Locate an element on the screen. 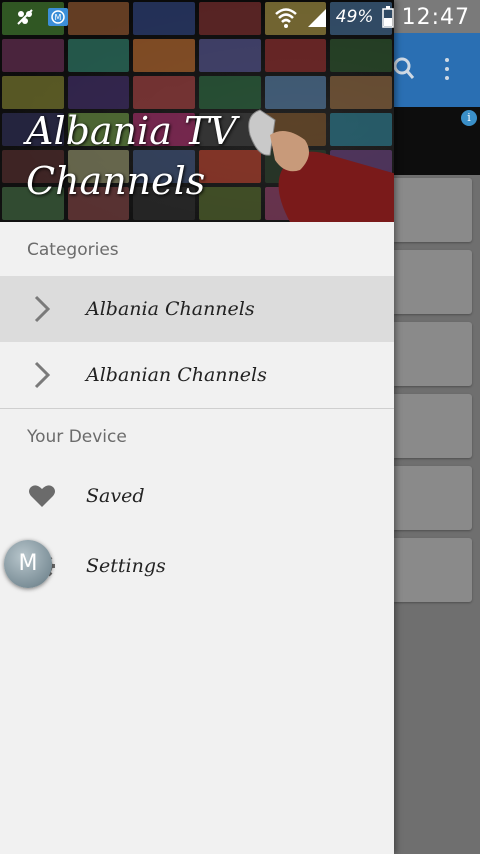 The width and height of the screenshot is (480, 854). heart-icon is located at coordinates (42, 496).